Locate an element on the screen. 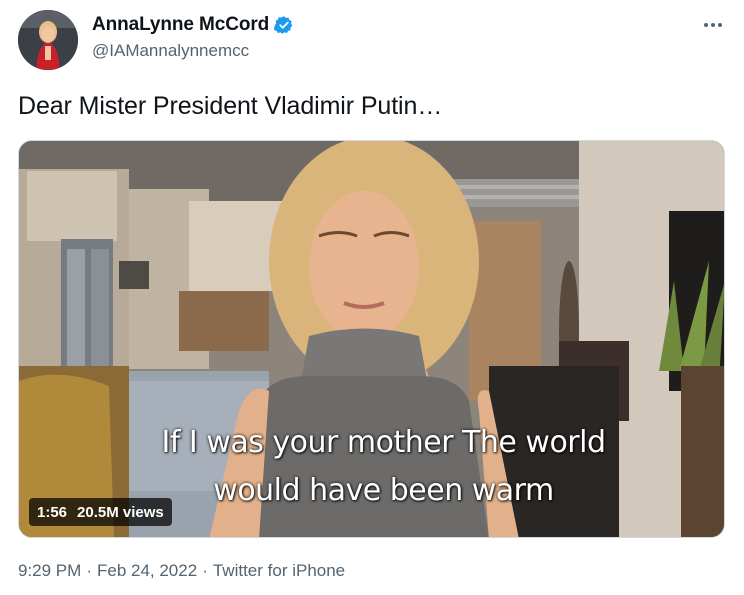  more-options-icon is located at coordinates (713, 25).